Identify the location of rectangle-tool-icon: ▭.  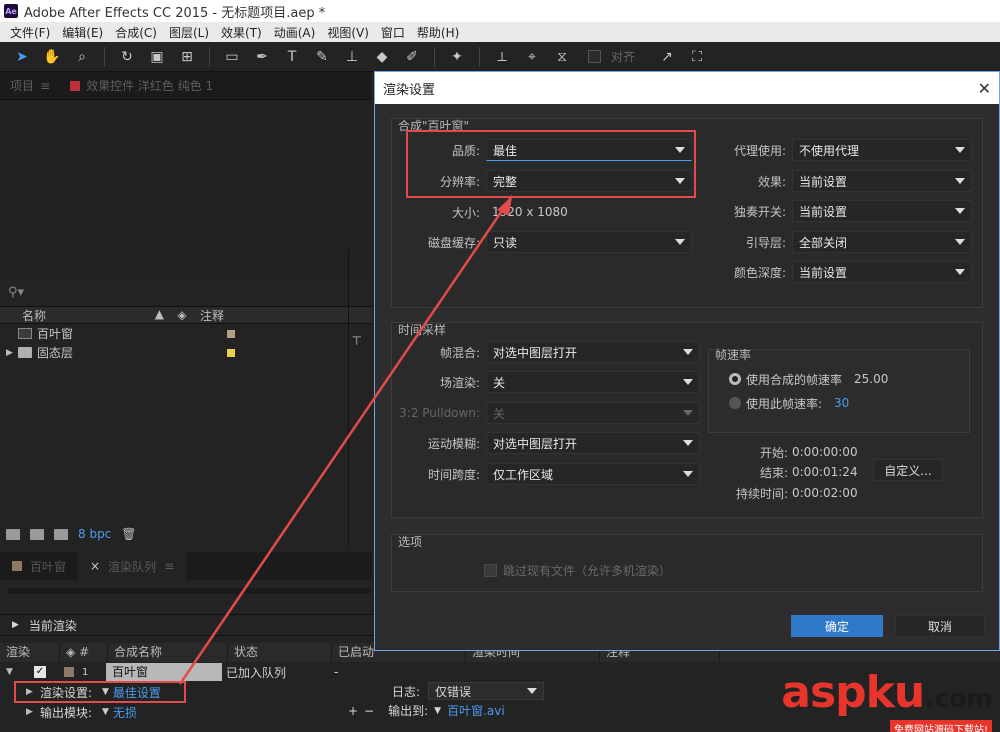
(232, 57).